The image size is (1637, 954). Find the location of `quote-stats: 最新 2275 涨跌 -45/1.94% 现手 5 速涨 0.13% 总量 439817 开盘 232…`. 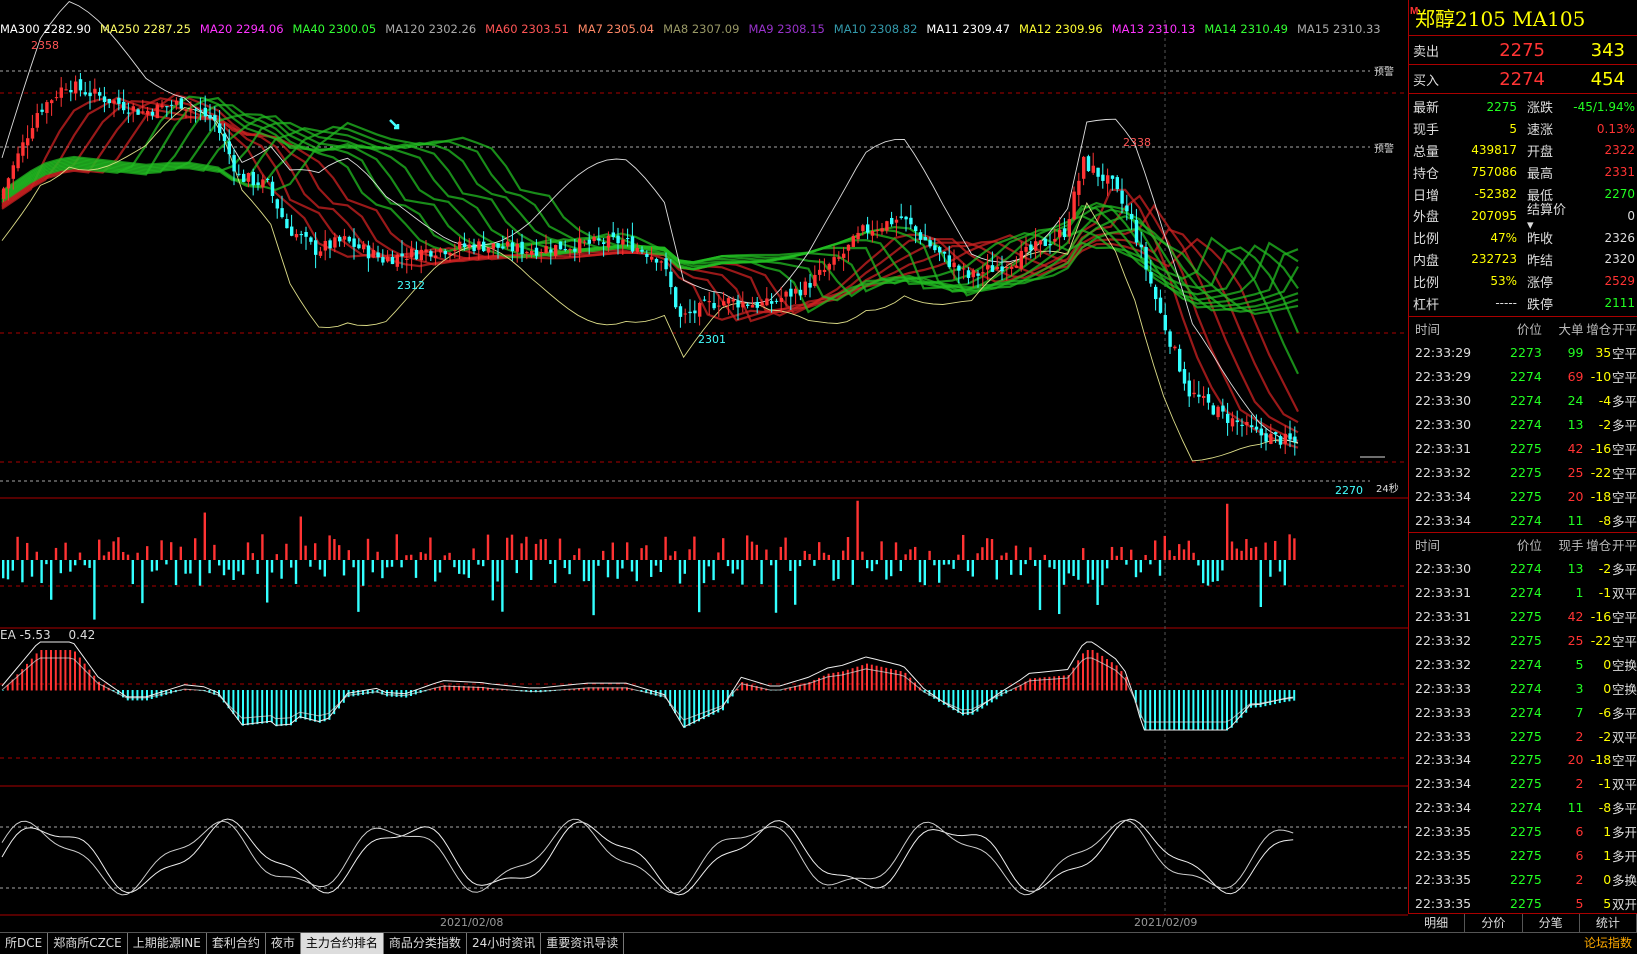

quote-stats: 最新 2275 涨跌 -45/1.94% 现手 5 速涨 0.13% 总量 439817 开盘 232… is located at coordinates (1523, 205).